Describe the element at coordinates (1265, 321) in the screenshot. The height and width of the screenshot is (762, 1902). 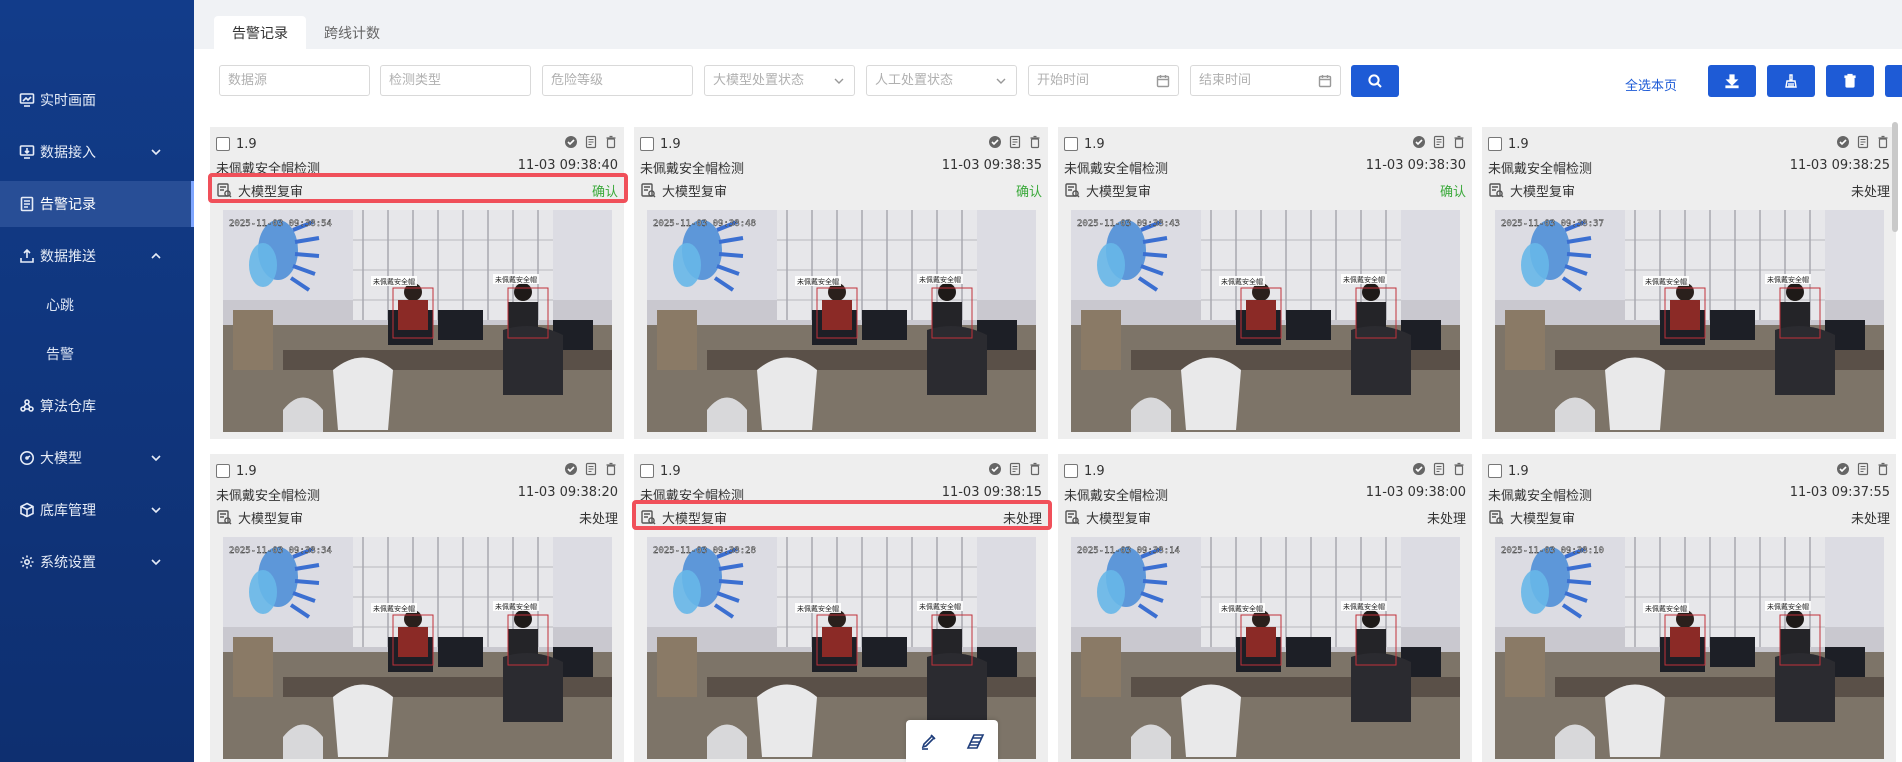
I see `alarm-snapshot: 未佩戴安全帽 未佩戴安全帽 2025-11-03 09:38:43` at that location.